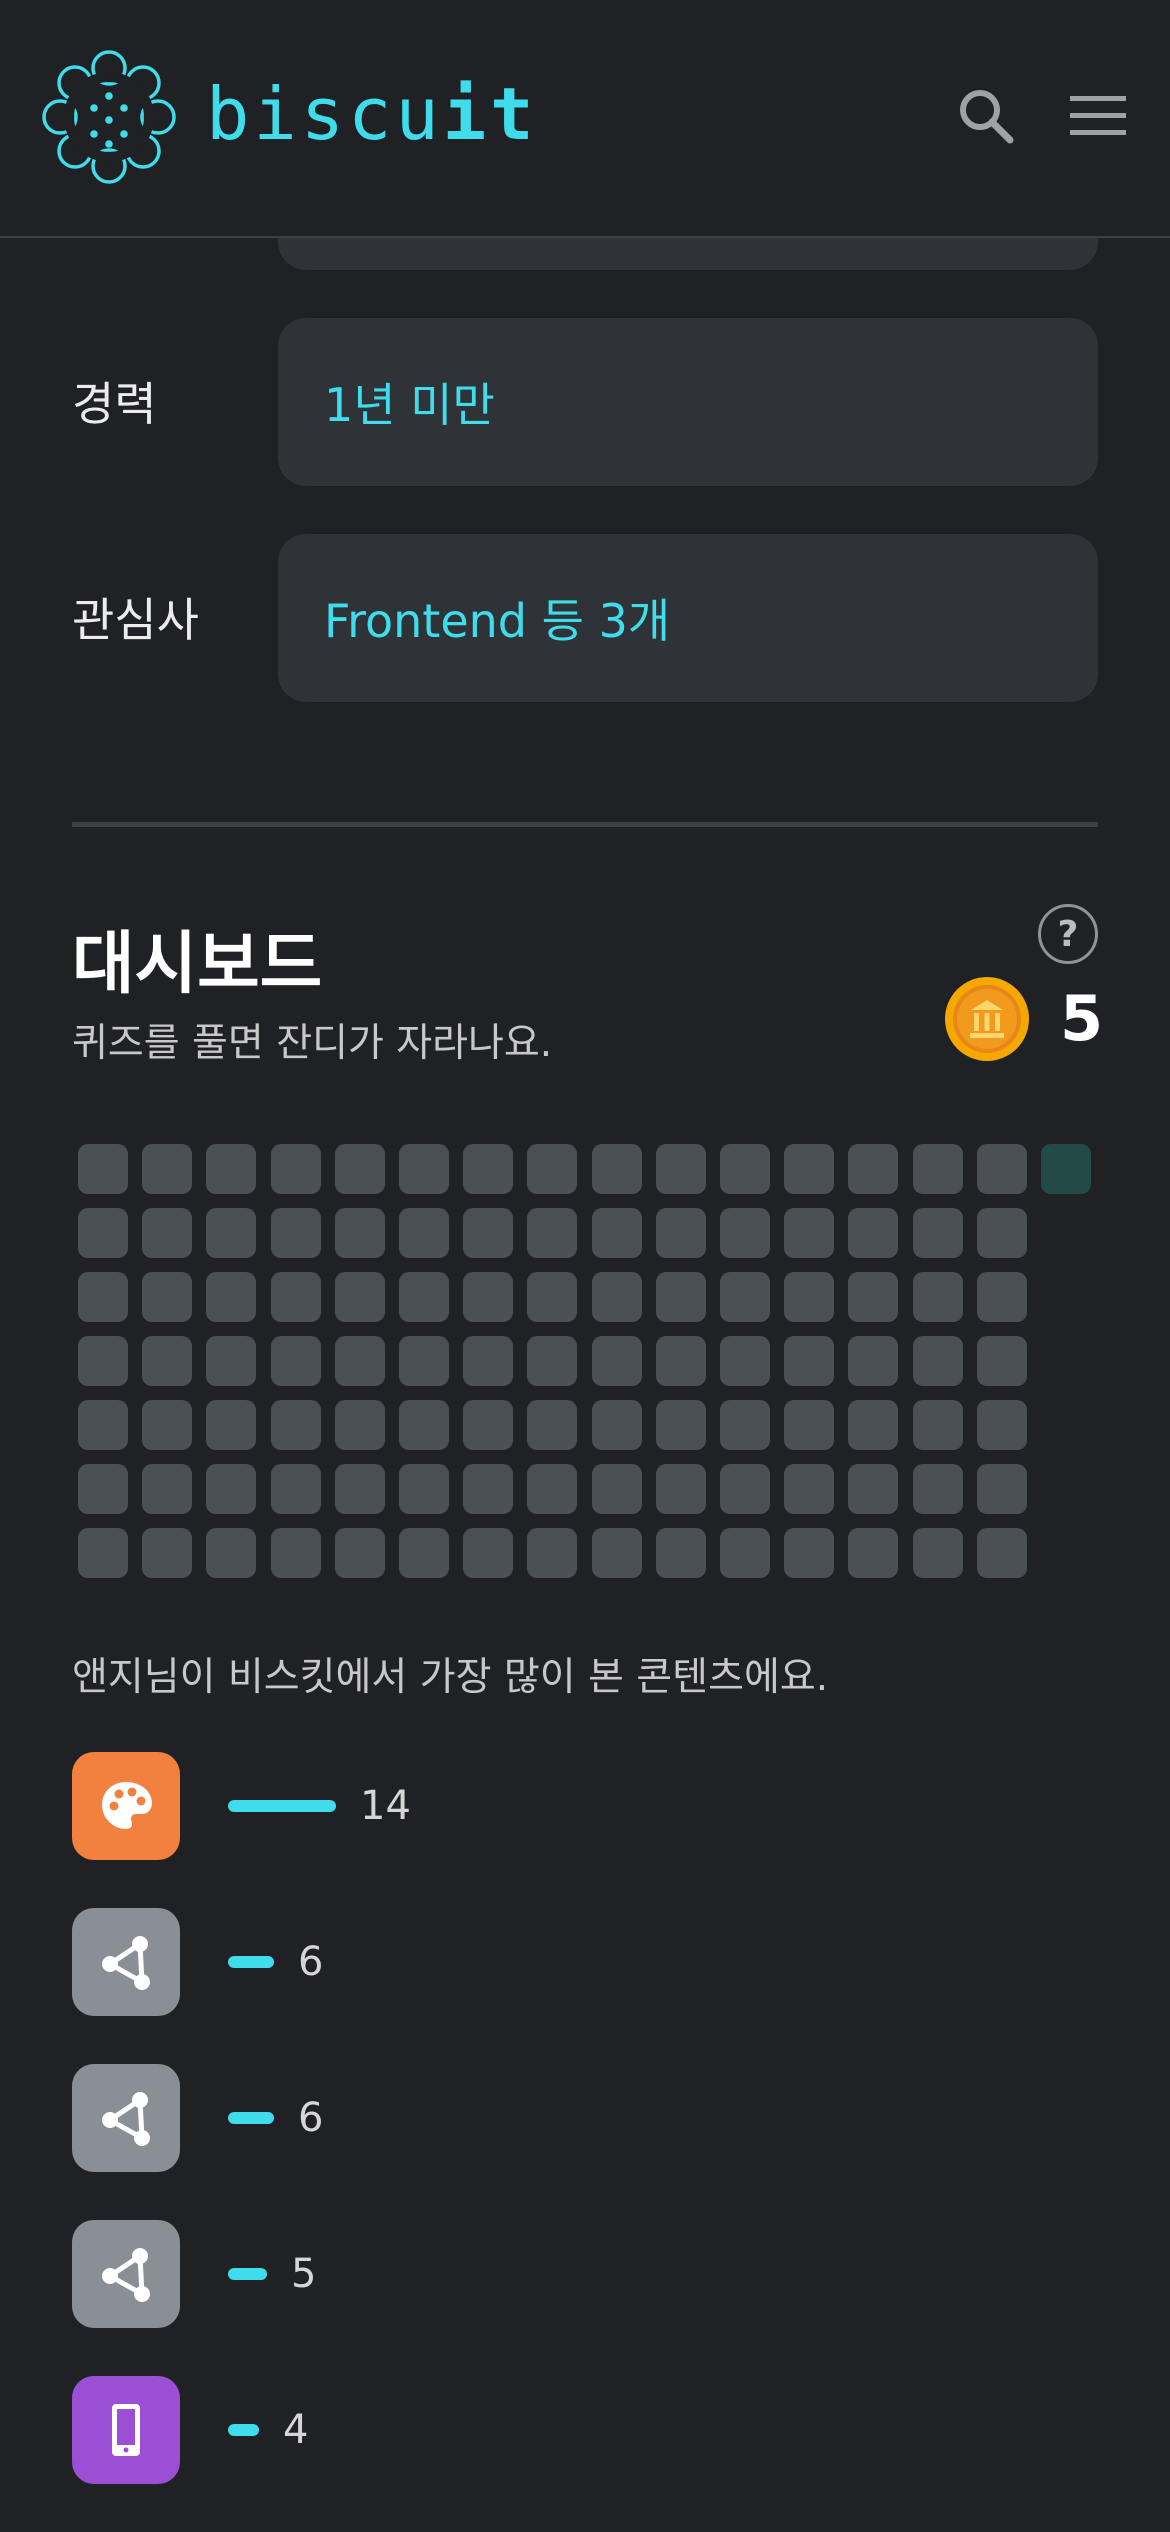 The image size is (1170, 2532). Describe the element at coordinates (109, 117) in the screenshot. I see `biscuit-logo-icon` at that location.